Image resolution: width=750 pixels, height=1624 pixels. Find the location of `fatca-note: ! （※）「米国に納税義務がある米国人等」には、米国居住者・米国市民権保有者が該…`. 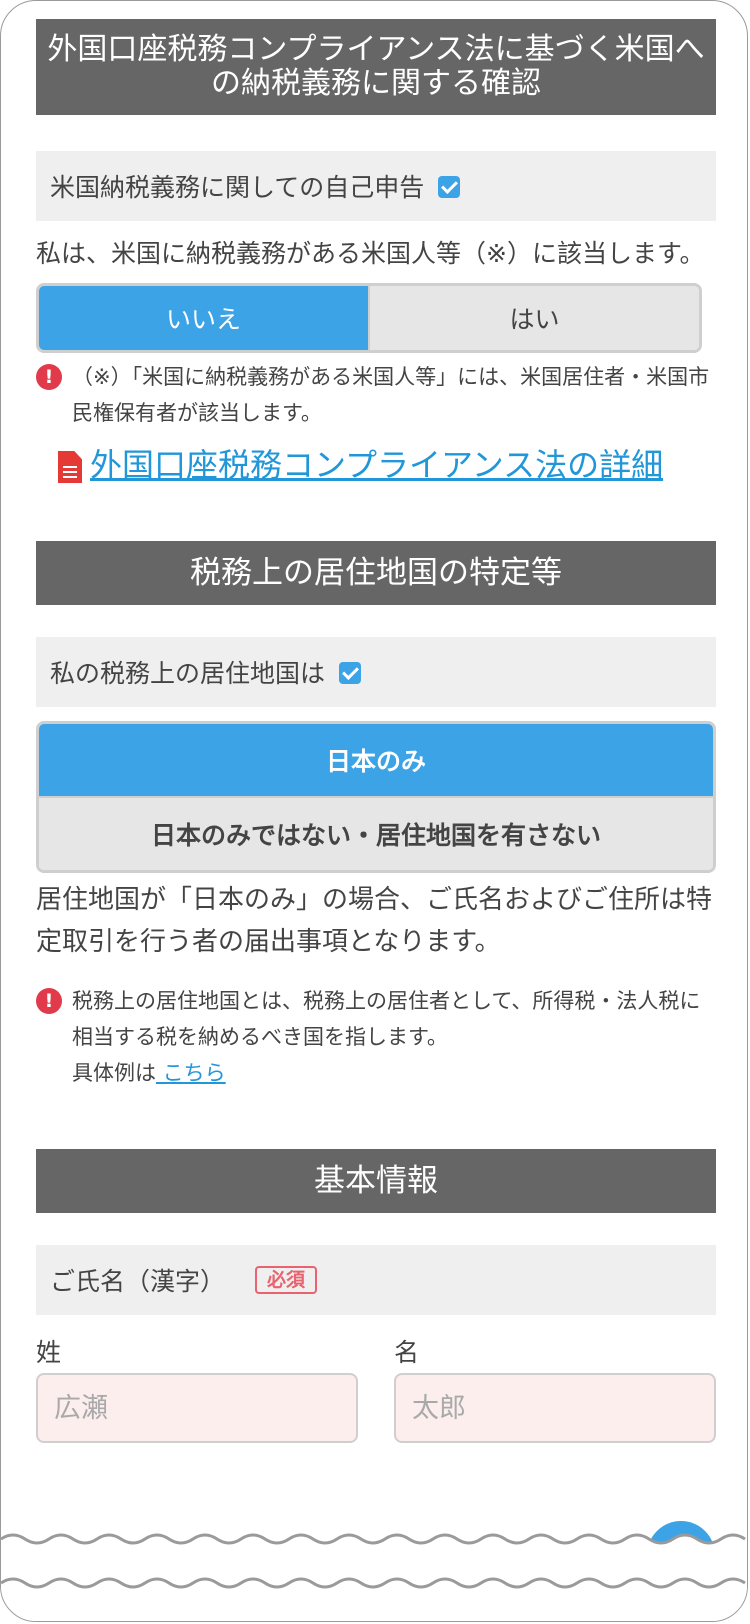

fatca-note: ! （※）「米国に納税義務がある米国人等」には、米国居住者・米国市民権保有者が該… is located at coordinates (376, 395).